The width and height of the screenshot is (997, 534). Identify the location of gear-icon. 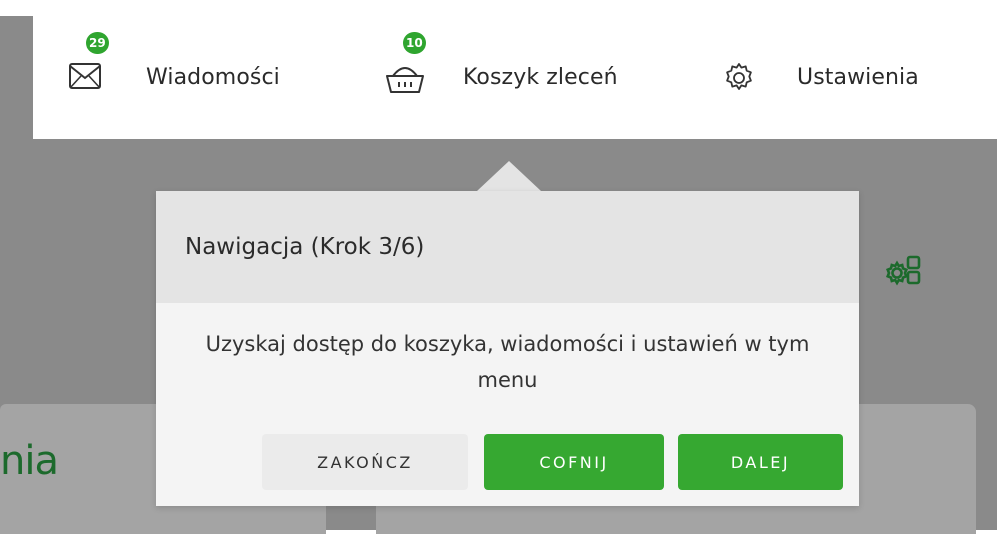
(739, 76).